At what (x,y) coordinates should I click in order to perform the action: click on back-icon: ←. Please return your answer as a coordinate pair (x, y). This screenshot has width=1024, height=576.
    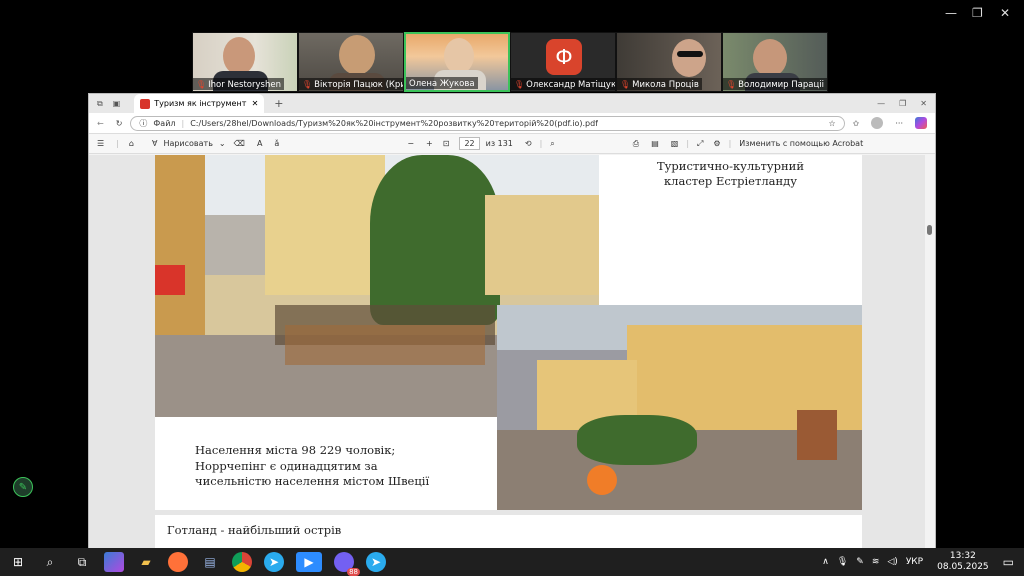
    Looking at the image, I should click on (100, 123).